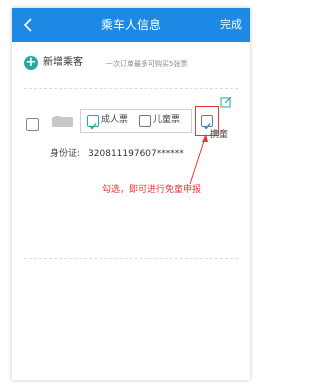  Describe the element at coordinates (136, 154) in the screenshot. I see `id-value: 320811197607******` at that location.